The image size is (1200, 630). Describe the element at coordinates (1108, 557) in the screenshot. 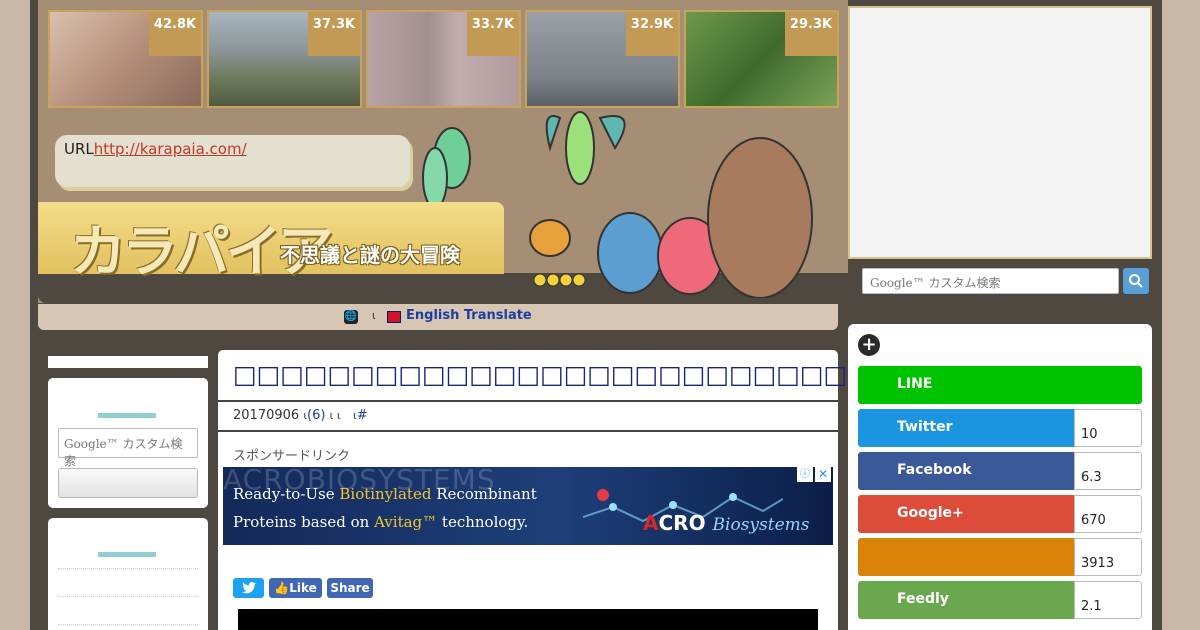

I see `share-count: 3913` at that location.